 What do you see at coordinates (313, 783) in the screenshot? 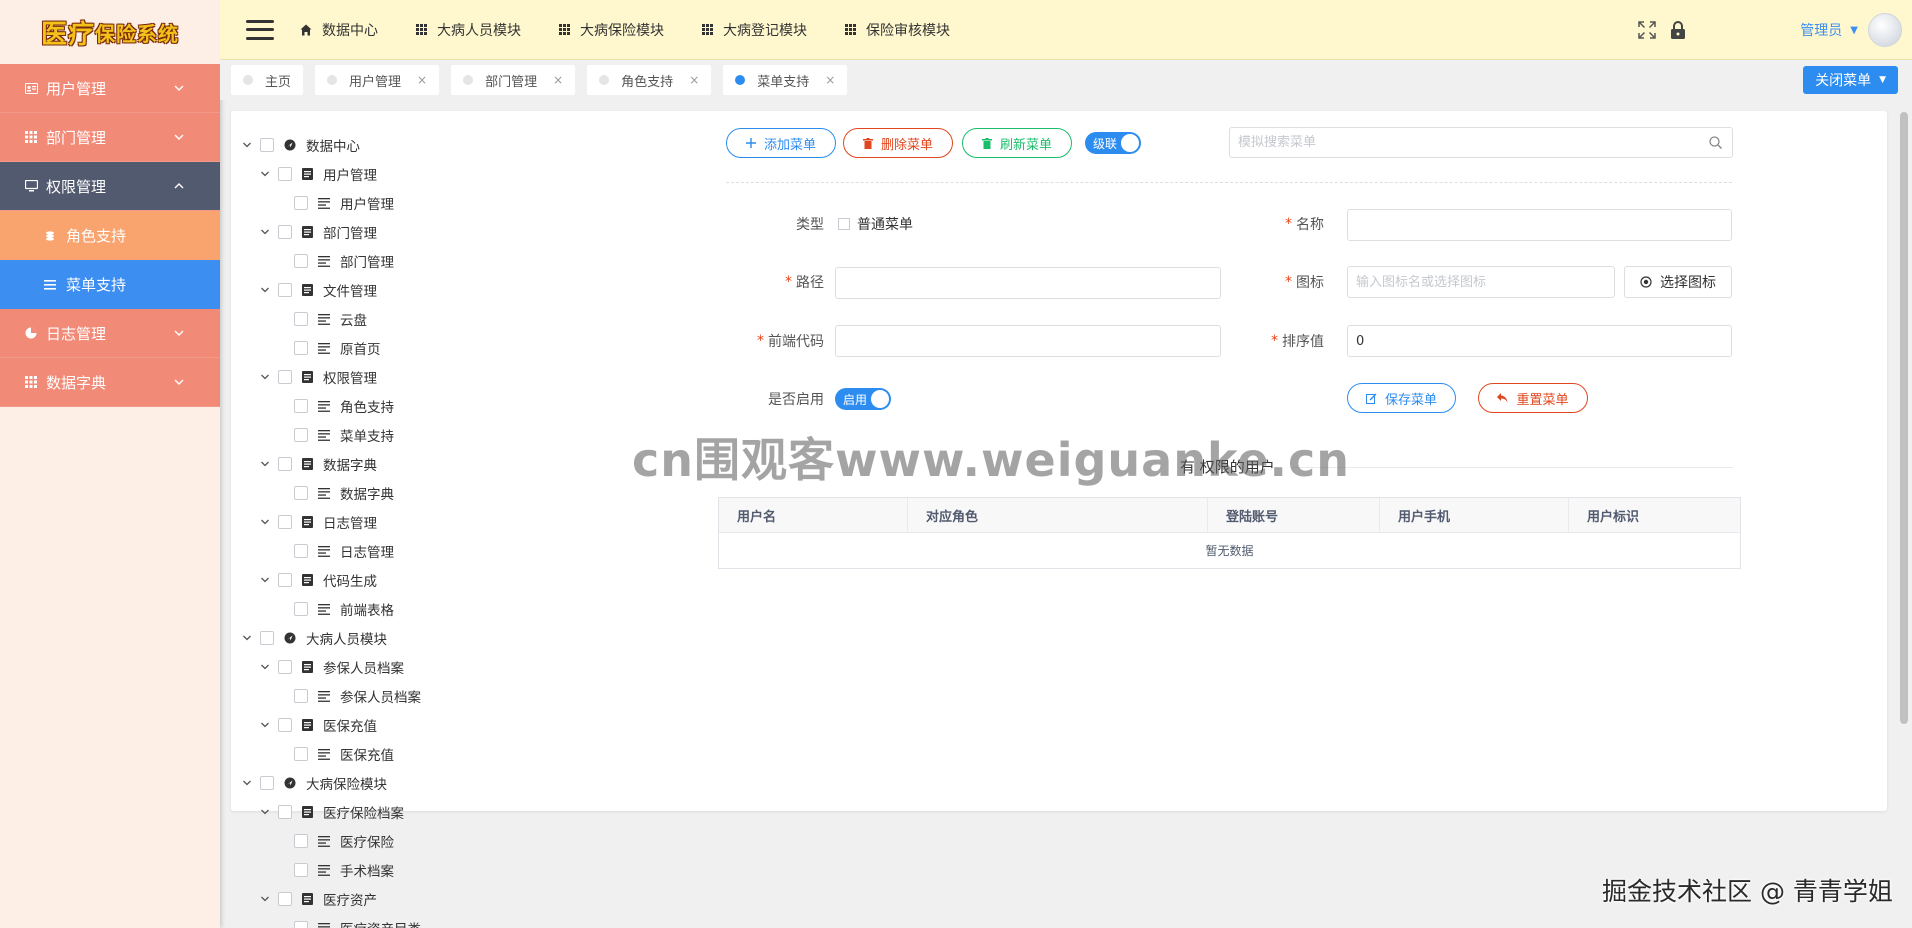
I see `tree-node: 大病保险模块` at bounding box center [313, 783].